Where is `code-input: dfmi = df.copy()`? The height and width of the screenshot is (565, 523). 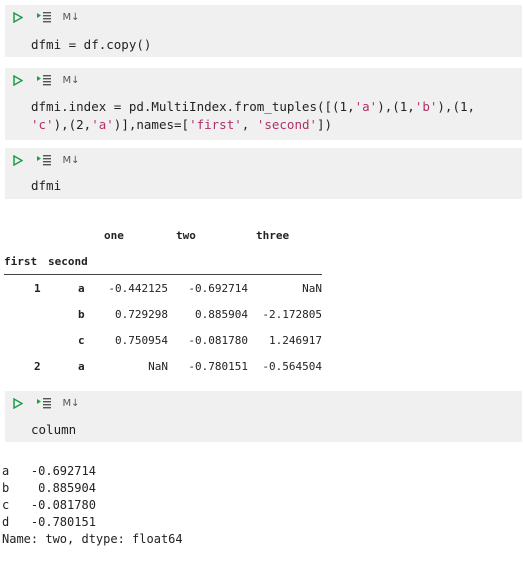
code-input: dfmi = df.copy() is located at coordinates (271, 45).